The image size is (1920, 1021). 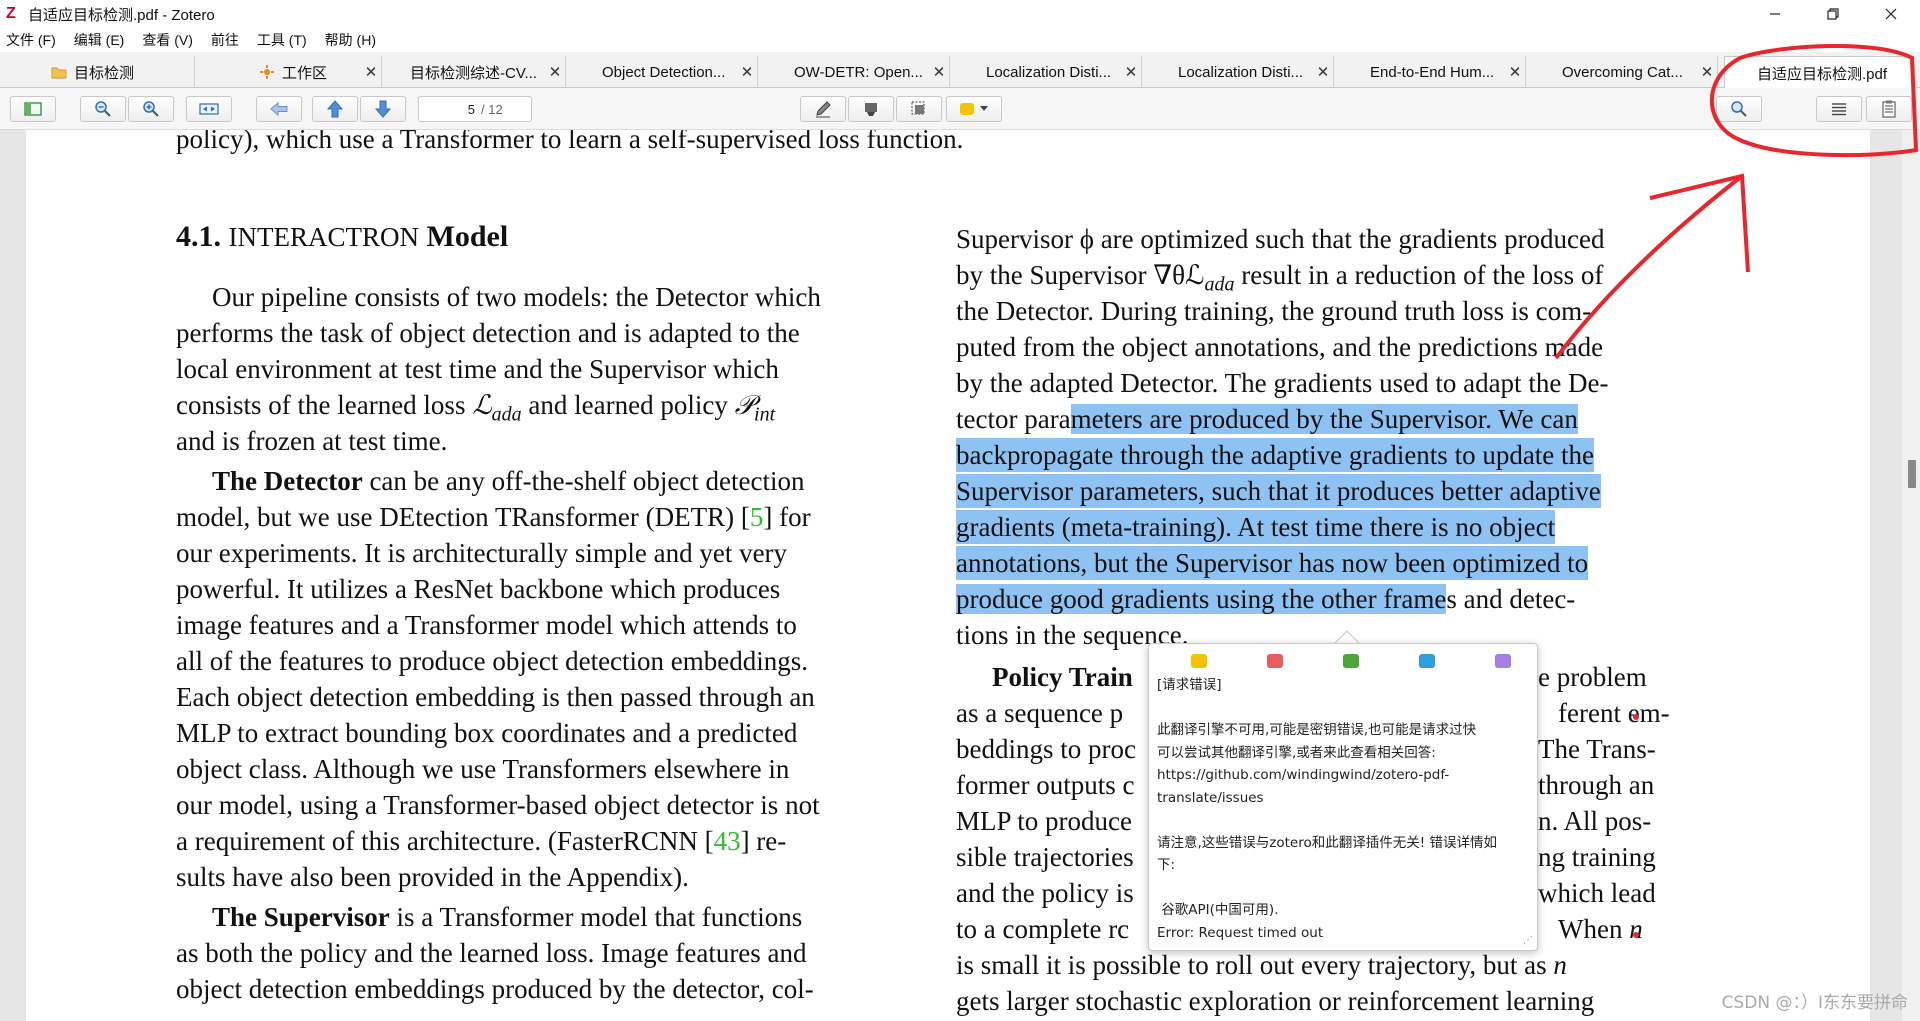 What do you see at coordinates (1833, 14) in the screenshot?
I see `restore-icon` at bounding box center [1833, 14].